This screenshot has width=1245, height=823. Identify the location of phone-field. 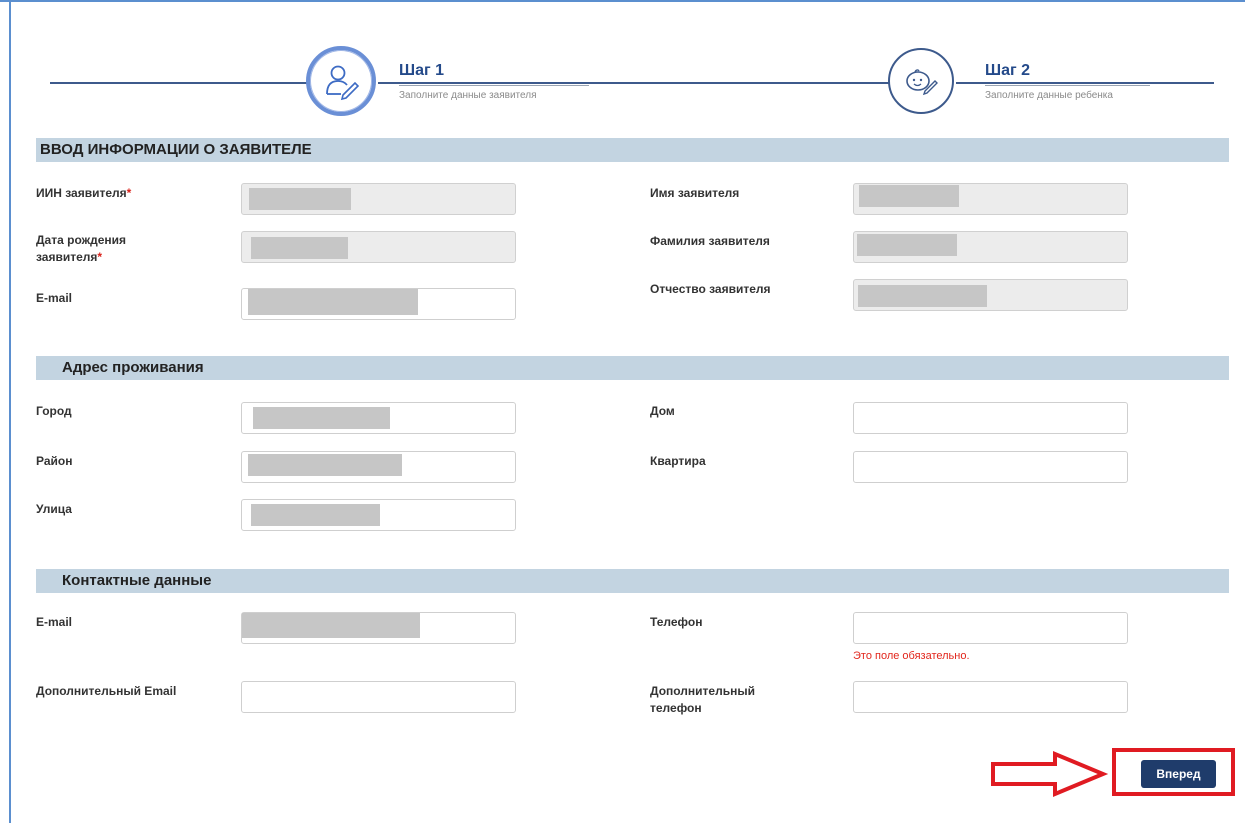
(990, 628).